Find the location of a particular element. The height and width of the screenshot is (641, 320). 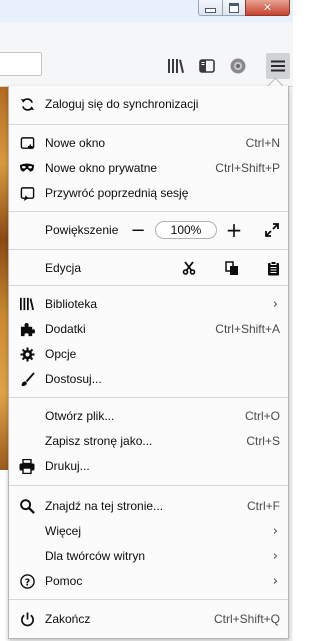

maximize-icon is located at coordinates (234, 7).